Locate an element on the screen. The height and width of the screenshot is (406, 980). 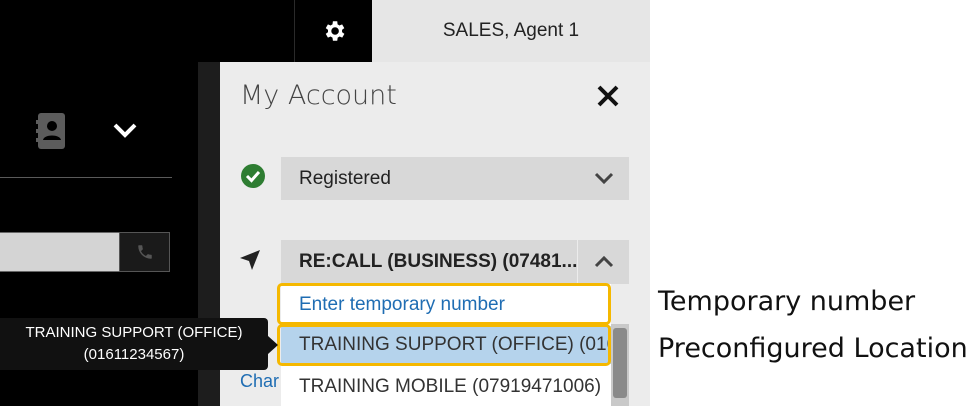
gear-icon is located at coordinates (334, 31).